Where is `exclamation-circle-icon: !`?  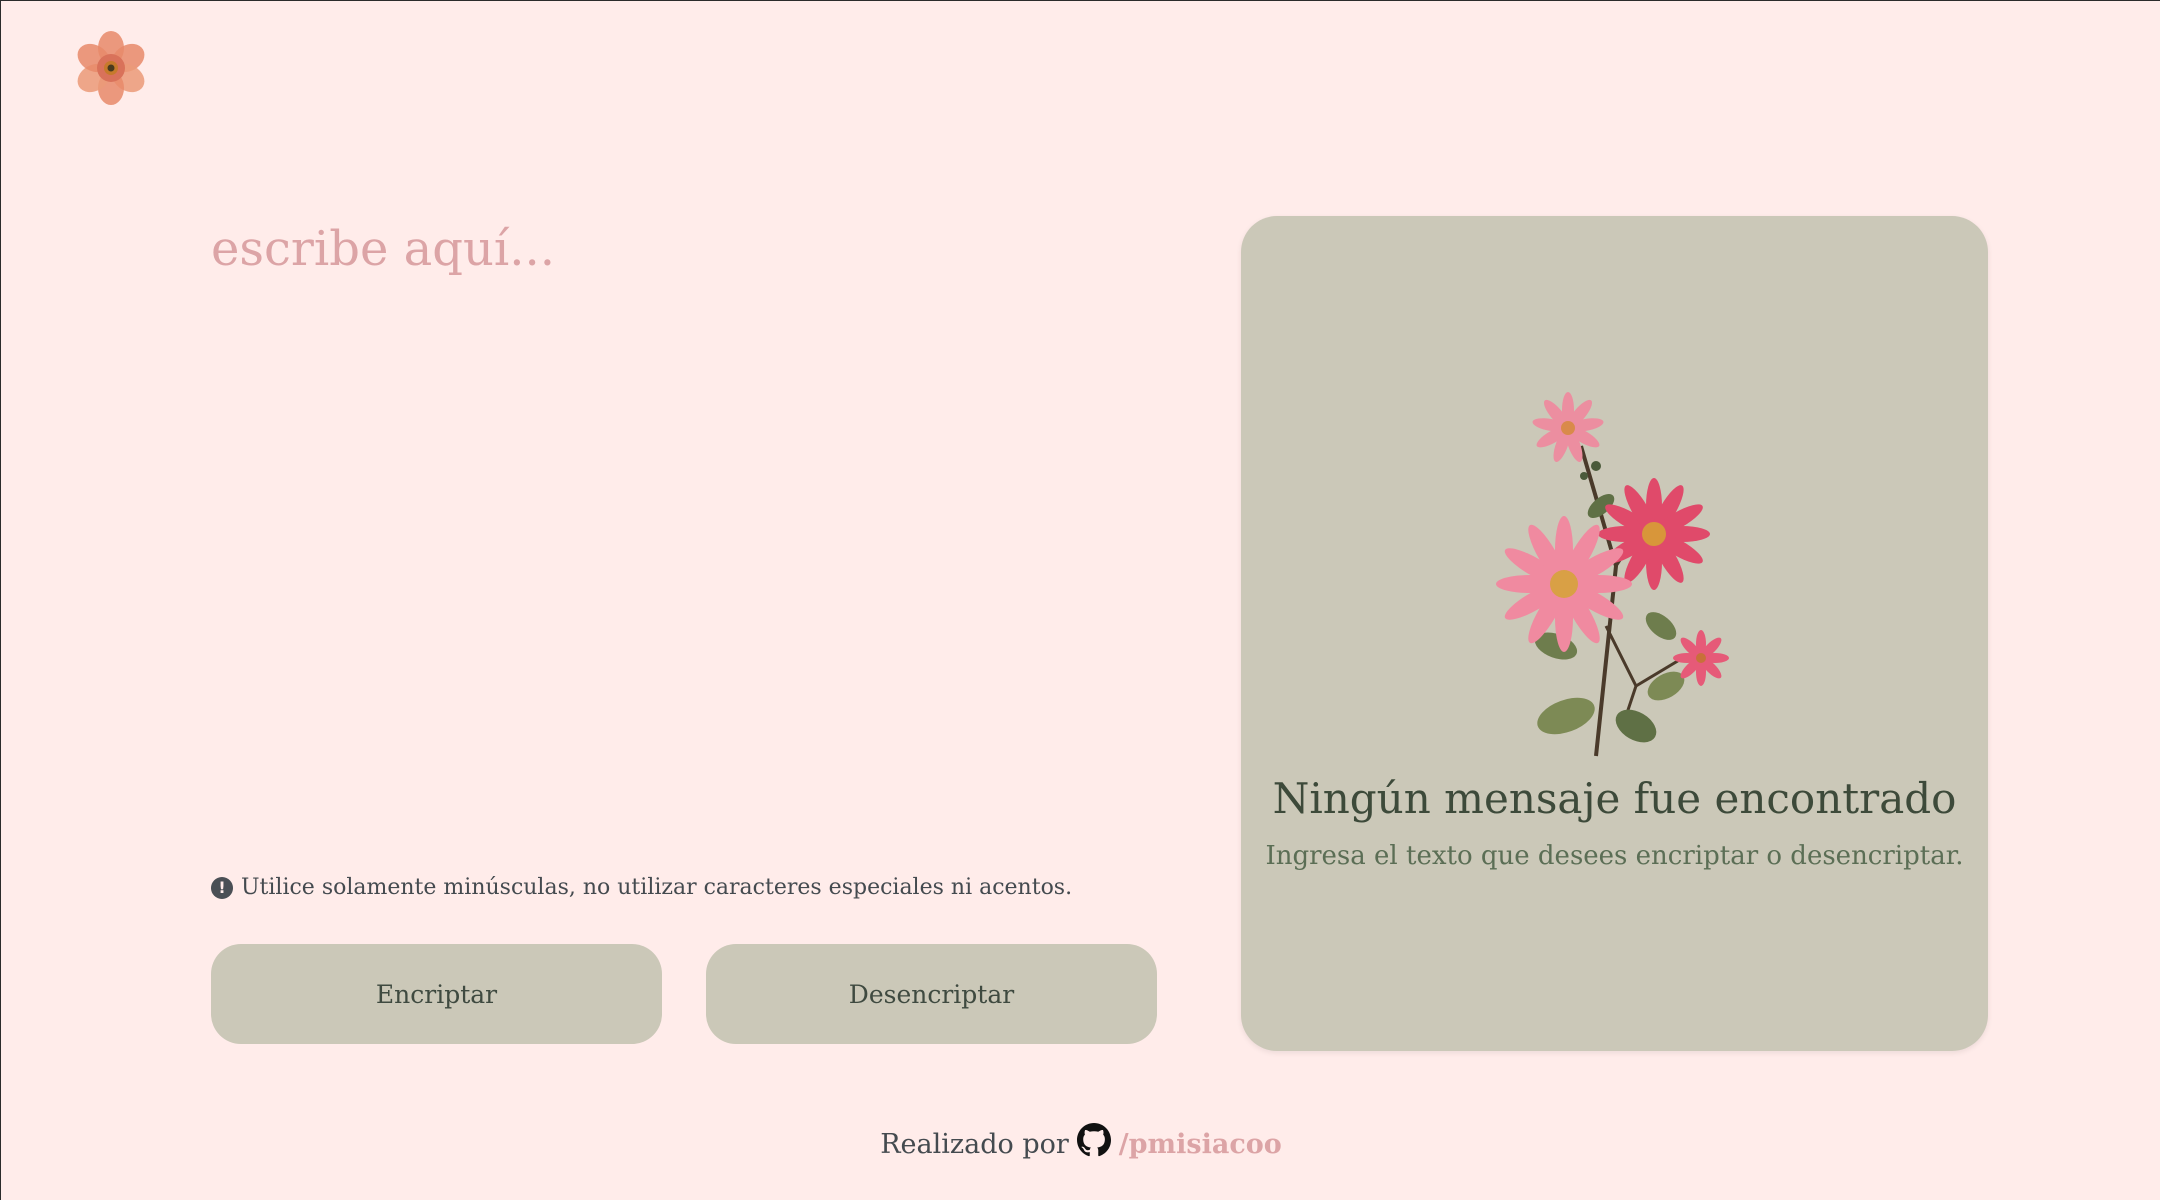 exclamation-circle-icon: ! is located at coordinates (222, 887).